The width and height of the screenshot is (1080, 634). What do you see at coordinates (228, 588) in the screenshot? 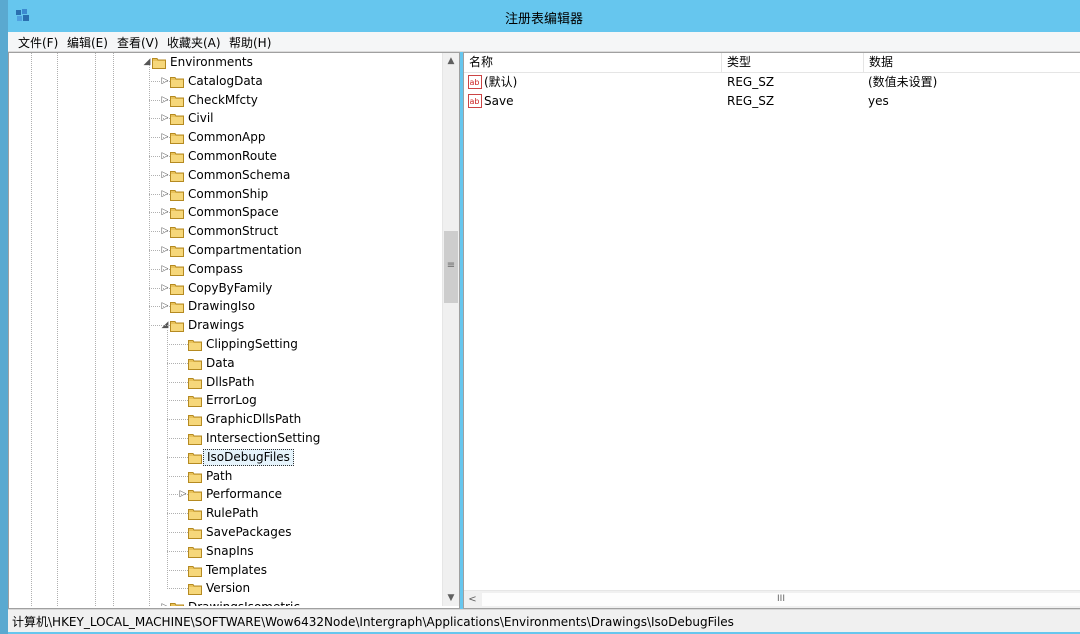
I see `tree-node-label: Version` at bounding box center [228, 588].